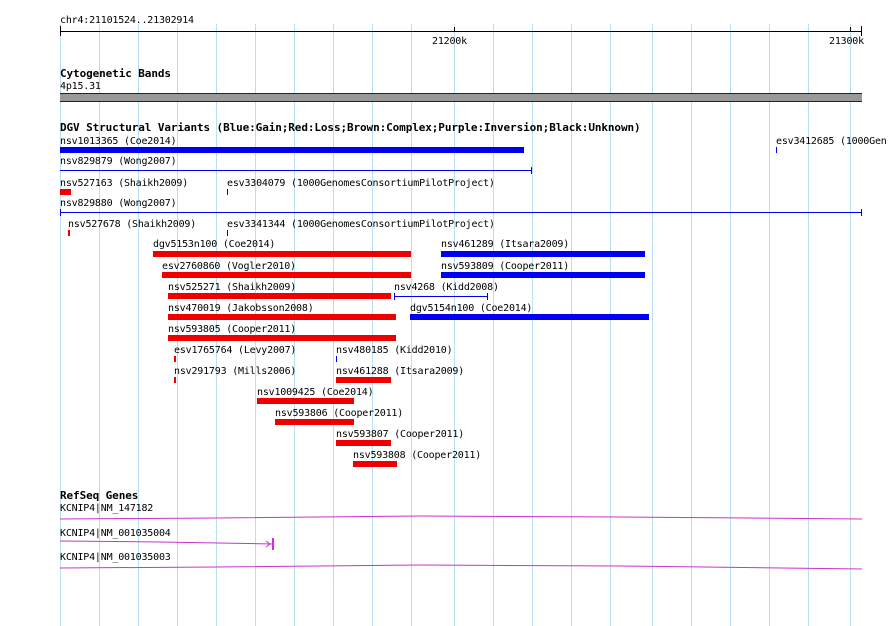 This screenshot has width=890, height=626. What do you see at coordinates (339, 413) in the screenshot?
I see `dgv-feature-label: nsv593806 (Cooper2011)` at bounding box center [339, 413].